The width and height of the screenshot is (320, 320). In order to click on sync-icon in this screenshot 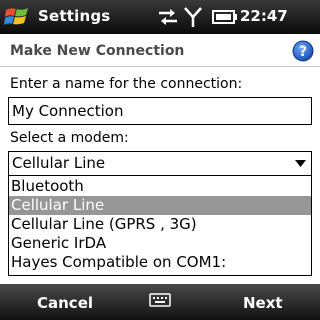, I will do `click(168, 17)`.